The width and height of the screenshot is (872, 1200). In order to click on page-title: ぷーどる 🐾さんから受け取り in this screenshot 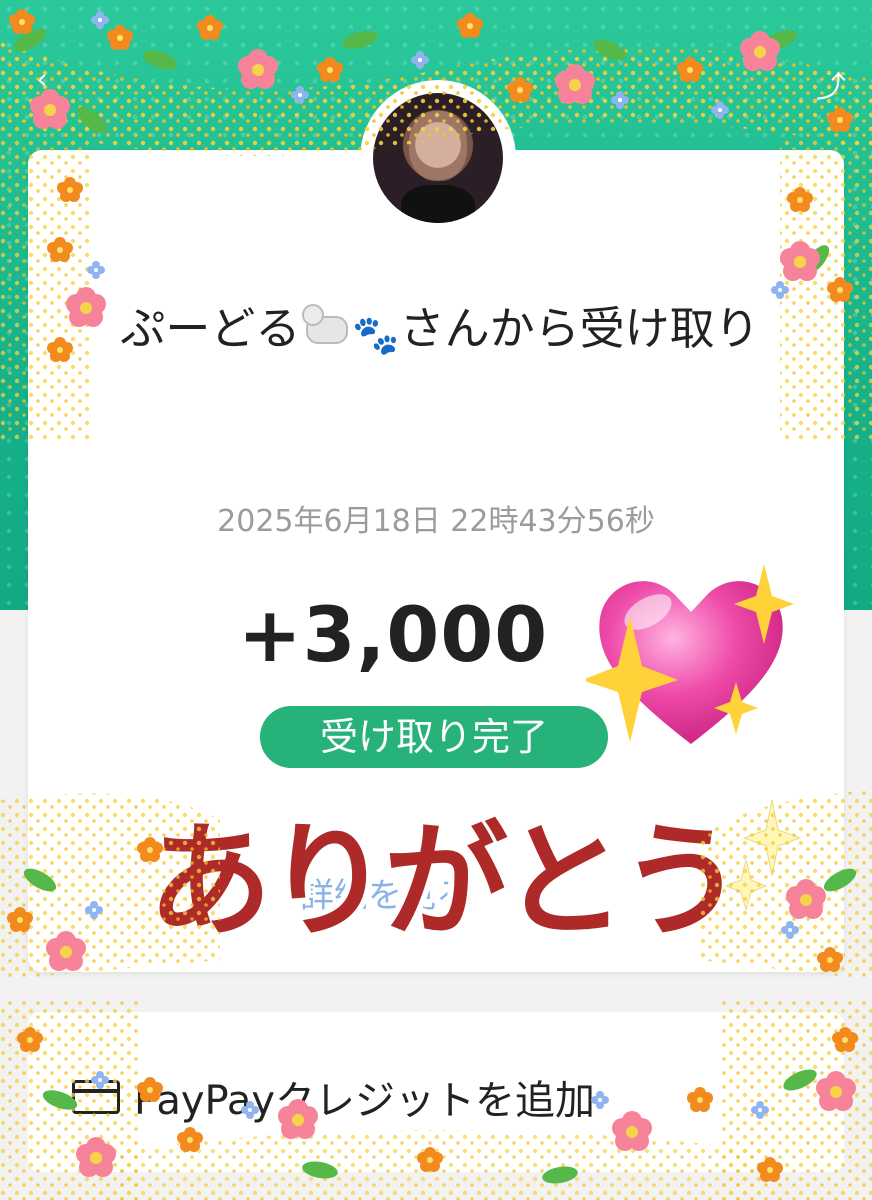, I will do `click(440, 332)`.